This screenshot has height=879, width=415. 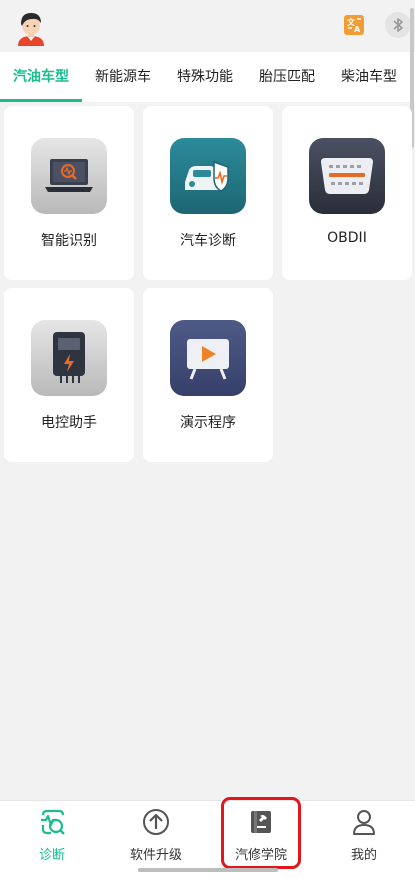 I want to click on card-label: 汽车诊断, so click(x=208, y=241).